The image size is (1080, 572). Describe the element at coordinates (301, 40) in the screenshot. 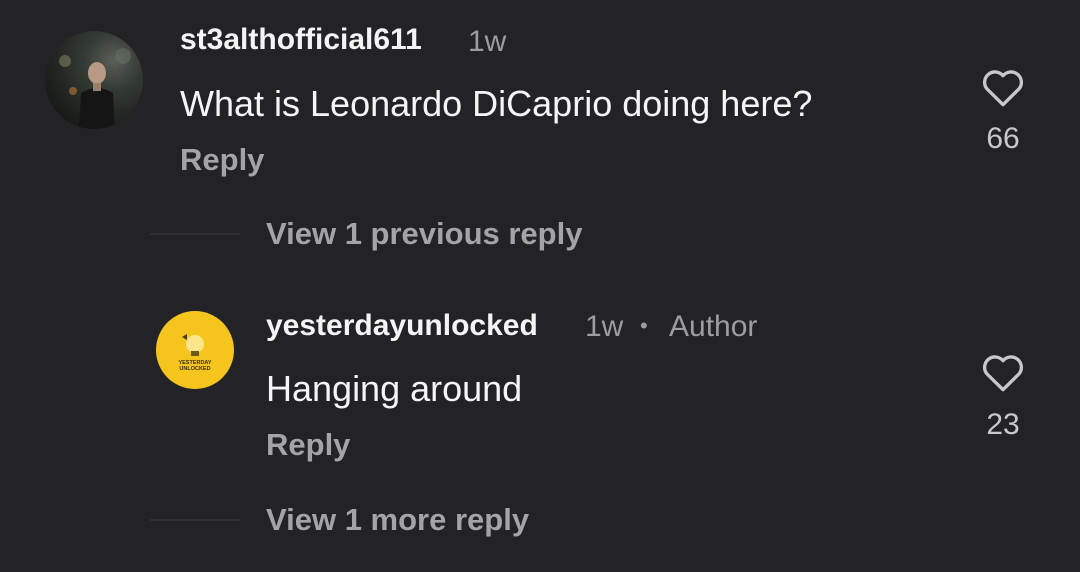

I see `comment-username: st3althofficial611` at that location.